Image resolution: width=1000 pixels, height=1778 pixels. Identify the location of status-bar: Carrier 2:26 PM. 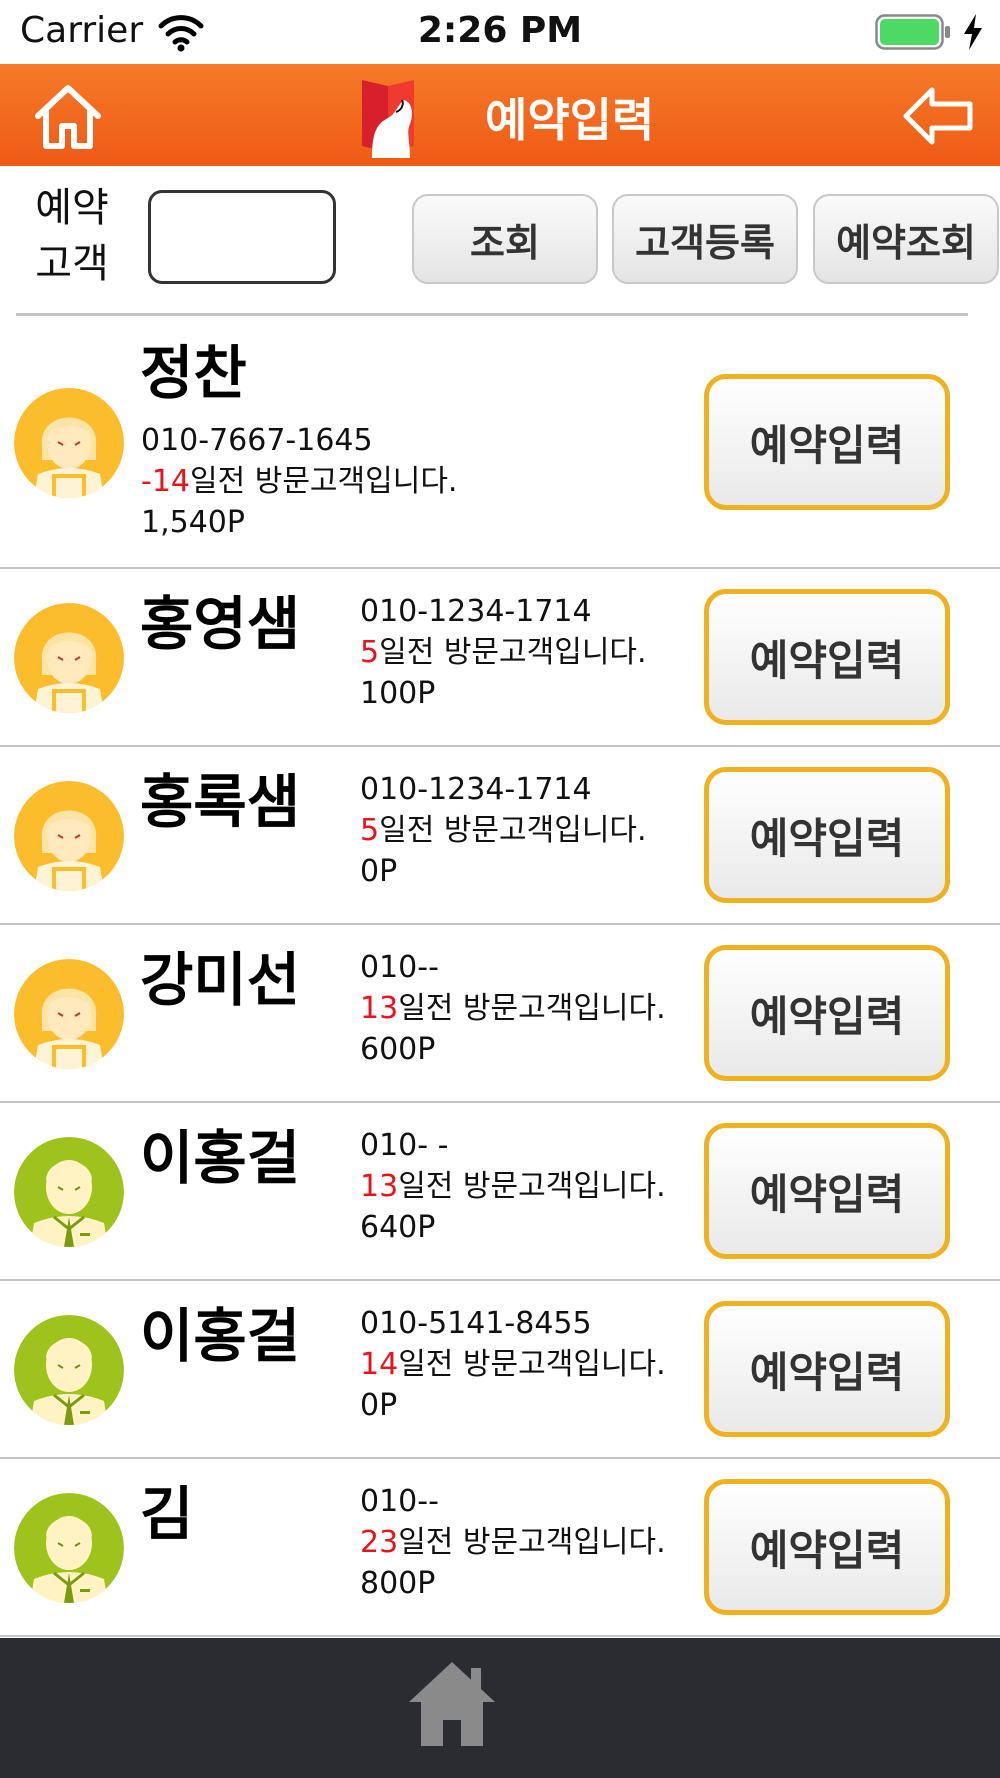
(500, 32).